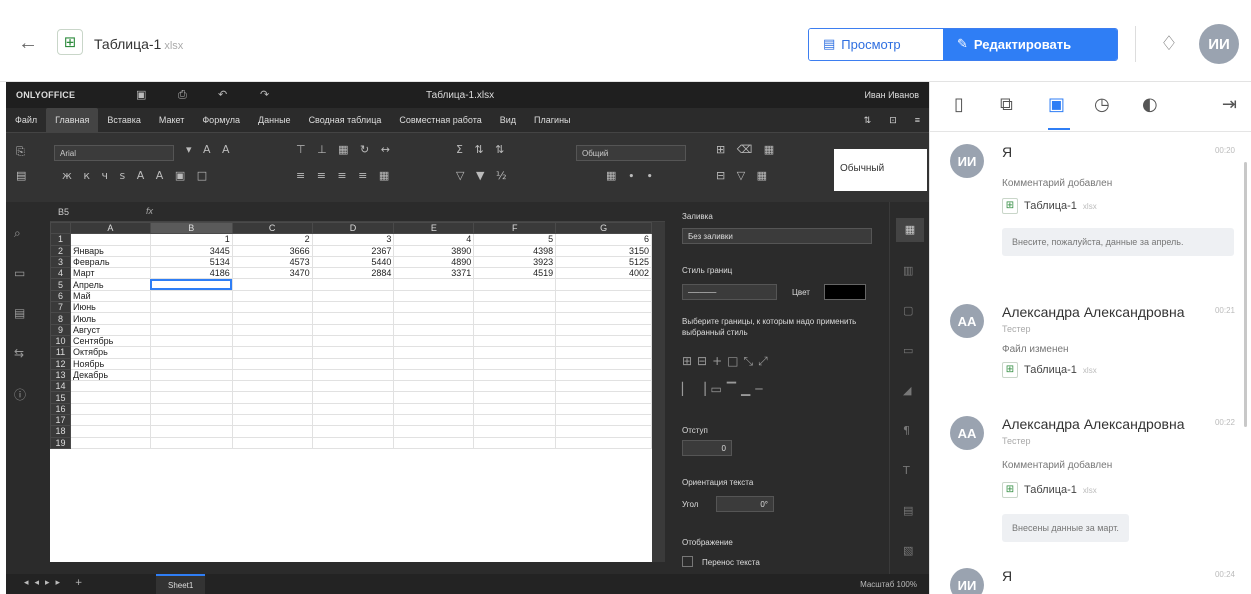  Describe the element at coordinates (136, 175) in the screenshot. I see `text-format-icons: ж к ч s A A ▣ □` at that location.